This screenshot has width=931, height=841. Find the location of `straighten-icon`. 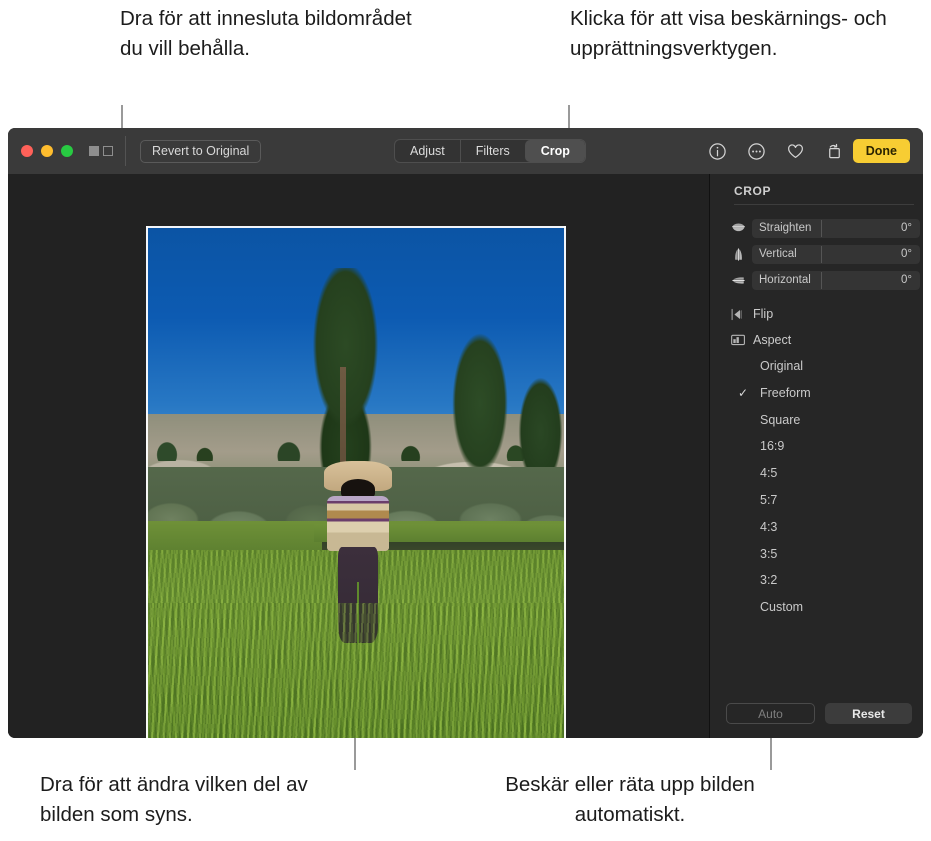

straighten-icon is located at coordinates (738, 228).